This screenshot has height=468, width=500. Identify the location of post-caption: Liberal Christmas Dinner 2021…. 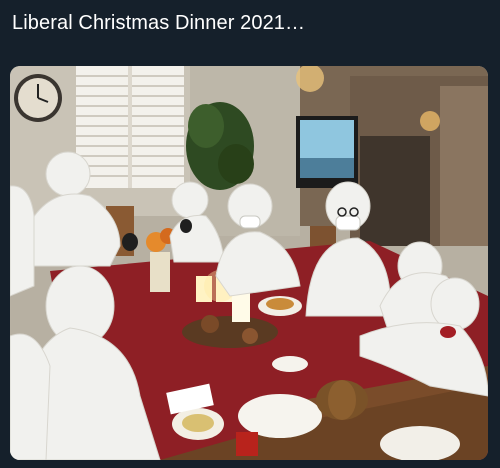
(159, 23).